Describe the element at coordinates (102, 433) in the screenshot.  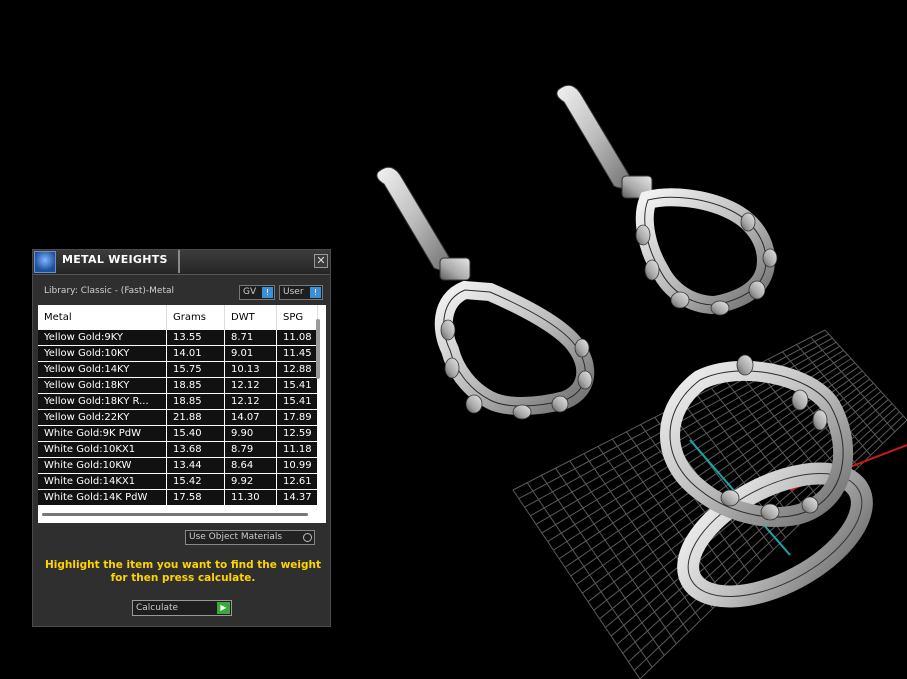
I see `cell-metal: White Gold:9K PdW` at that location.